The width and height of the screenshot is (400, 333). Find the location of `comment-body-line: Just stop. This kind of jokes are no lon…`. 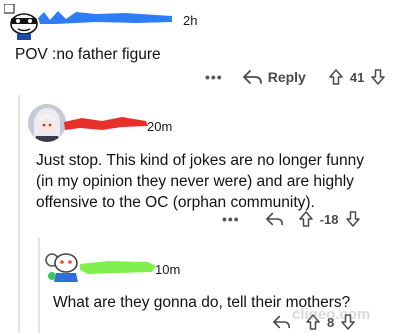

comment-body-line: Just stop. This kind of jokes are no lon… is located at coordinates (200, 160).